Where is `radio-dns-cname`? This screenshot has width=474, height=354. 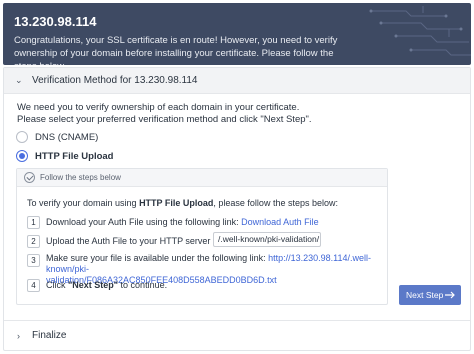
radio-dns-cname is located at coordinates (22, 137).